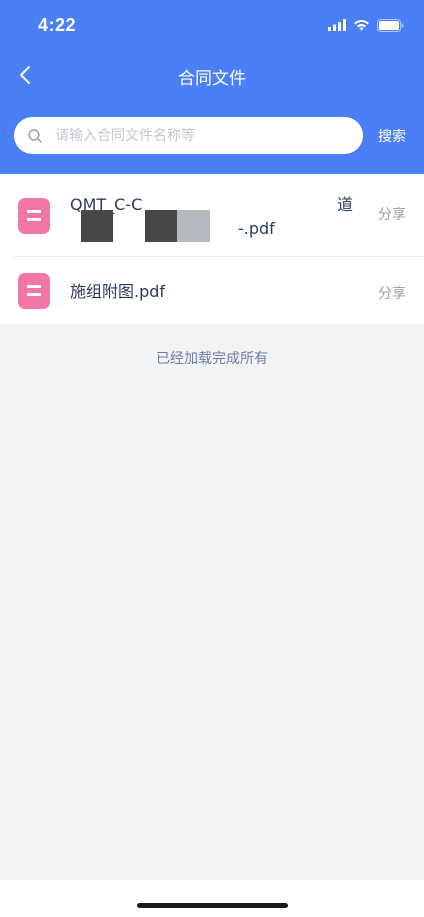 The width and height of the screenshot is (424, 917). What do you see at coordinates (219, 290) in the screenshot?
I see `list-item: 施组附图.pdf 分享` at bounding box center [219, 290].